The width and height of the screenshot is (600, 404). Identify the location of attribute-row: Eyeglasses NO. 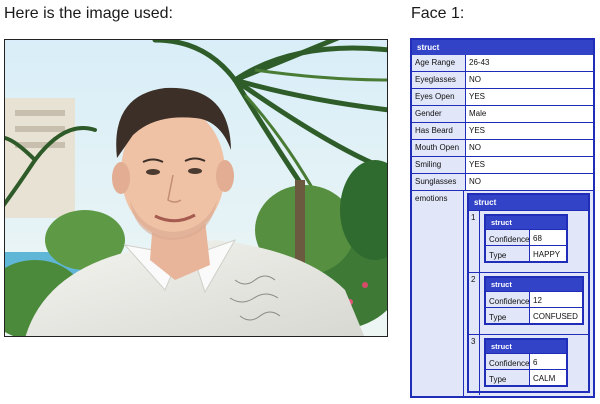
(502, 80).